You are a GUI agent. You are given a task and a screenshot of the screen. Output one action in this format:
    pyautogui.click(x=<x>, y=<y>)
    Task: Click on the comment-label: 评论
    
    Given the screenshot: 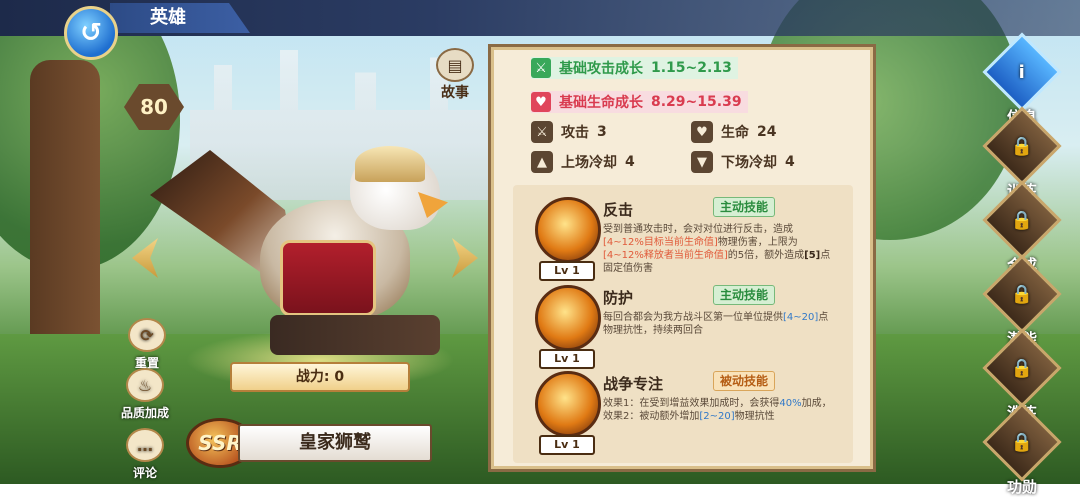 What is the action you would take?
    pyautogui.click(x=144, y=473)
    